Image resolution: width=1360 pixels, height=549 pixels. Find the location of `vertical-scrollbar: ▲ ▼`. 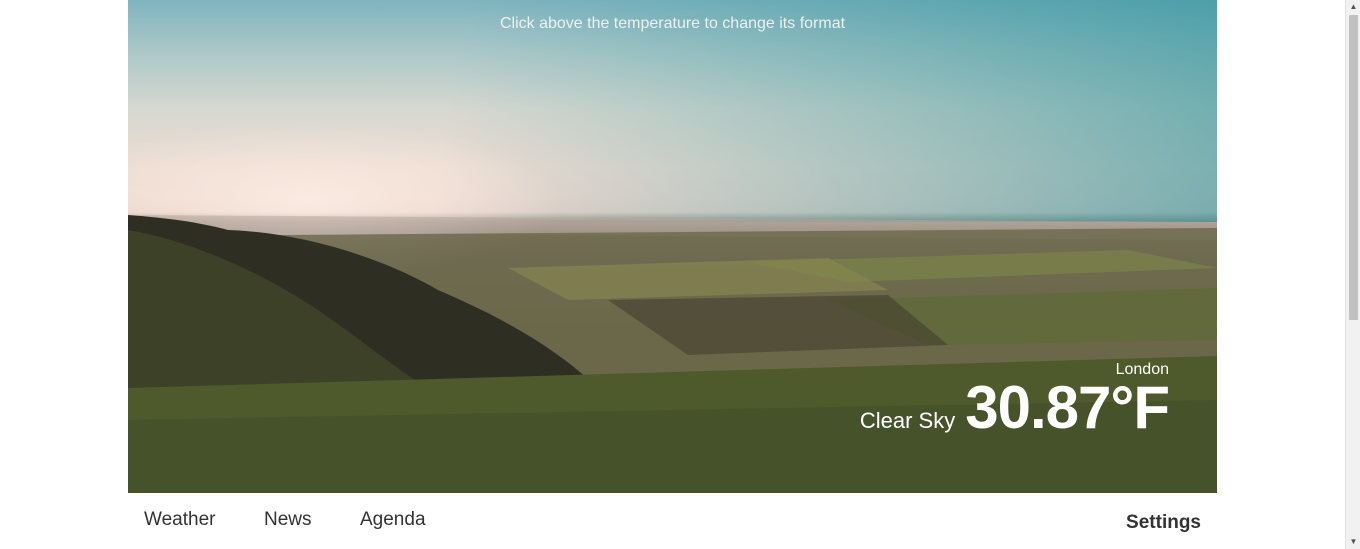

vertical-scrollbar: ▲ ▼ is located at coordinates (1352, 274).